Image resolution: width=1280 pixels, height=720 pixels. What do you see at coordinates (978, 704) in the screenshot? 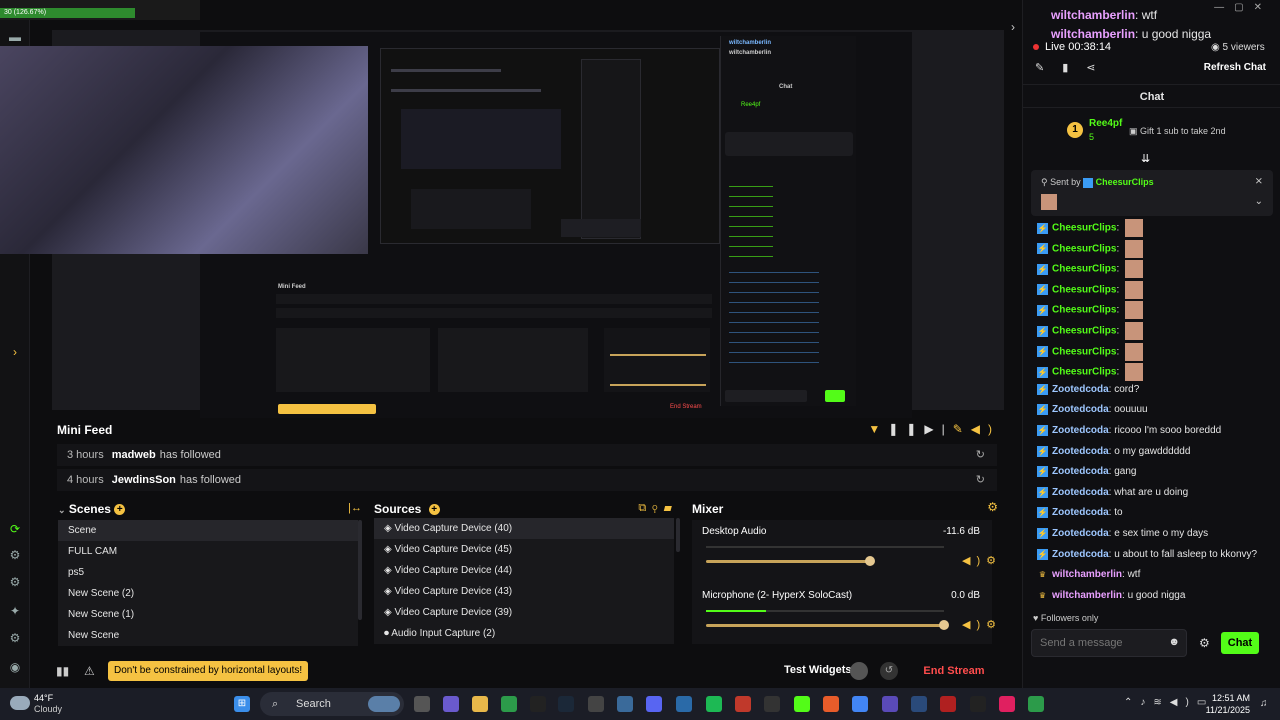
I see `capture-app-icon` at bounding box center [978, 704].